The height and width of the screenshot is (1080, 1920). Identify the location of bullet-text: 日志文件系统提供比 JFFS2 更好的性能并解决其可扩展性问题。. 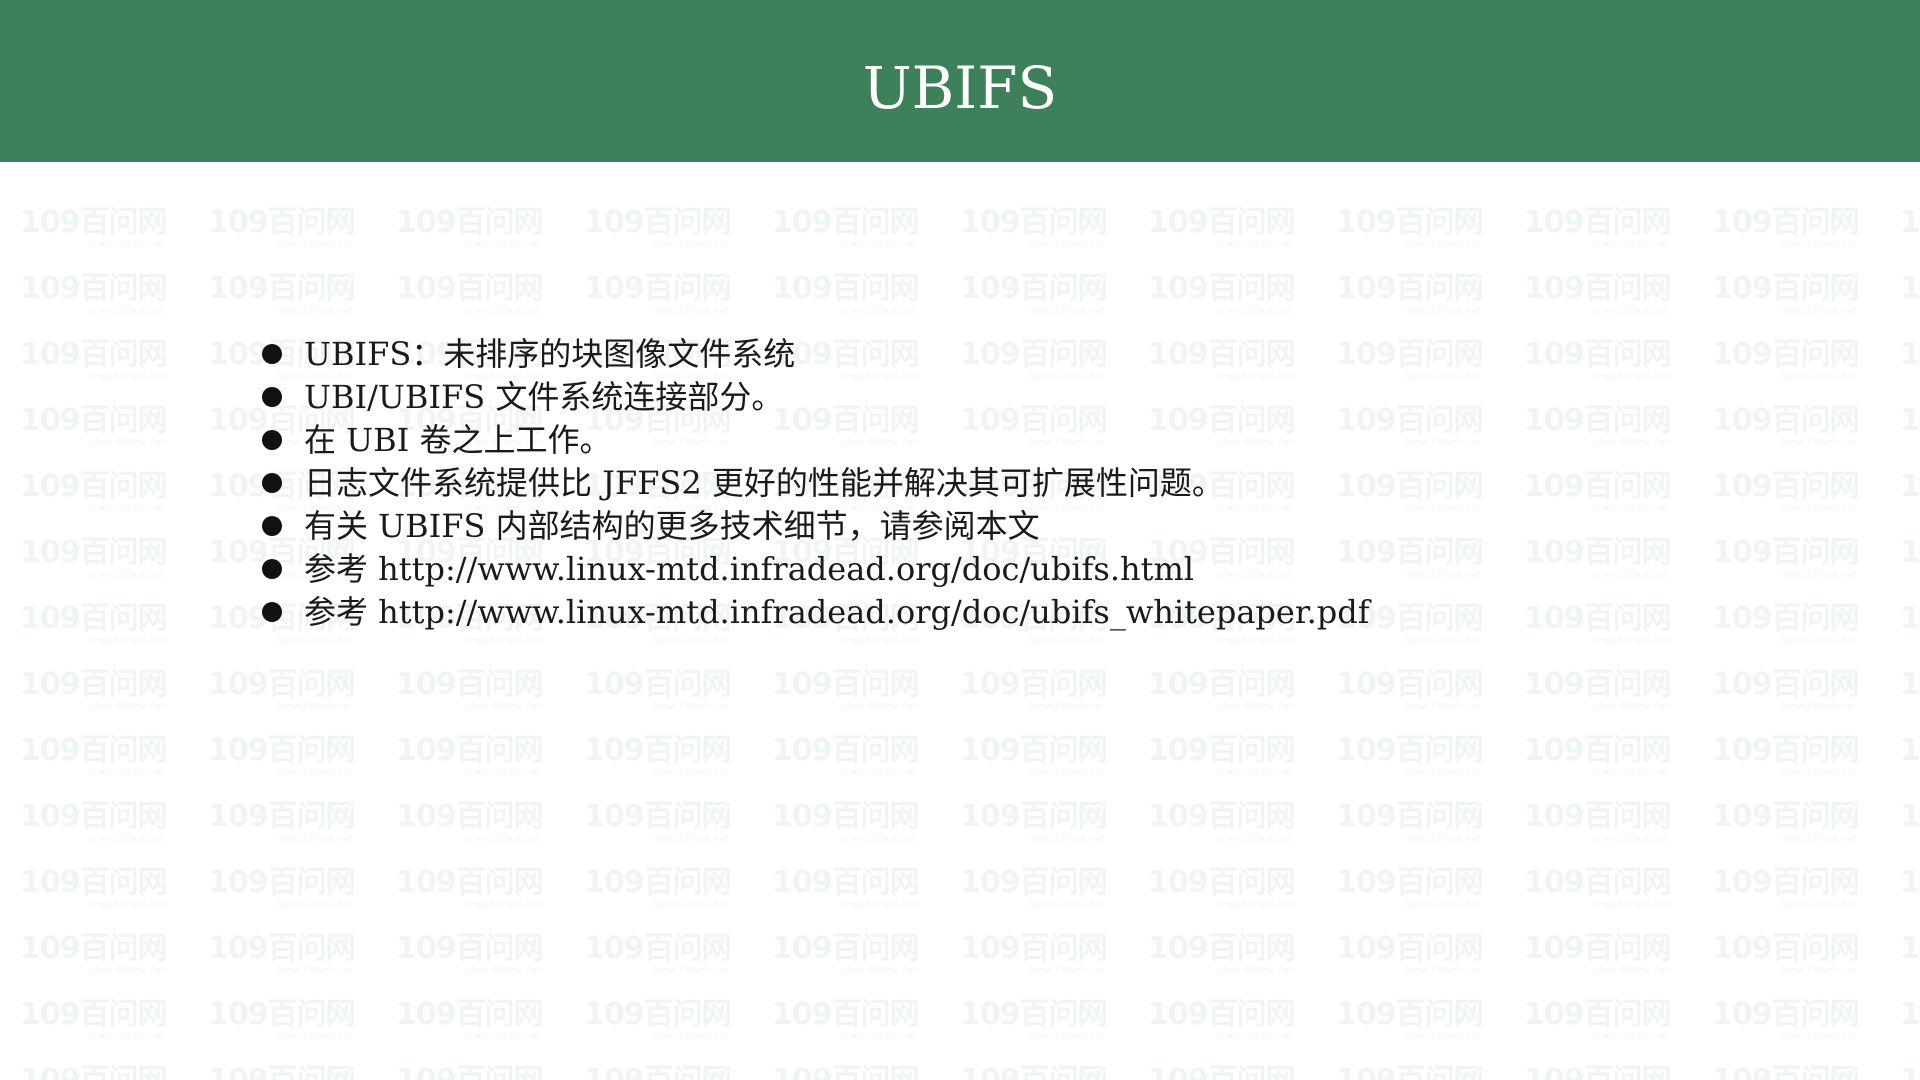
(764, 483).